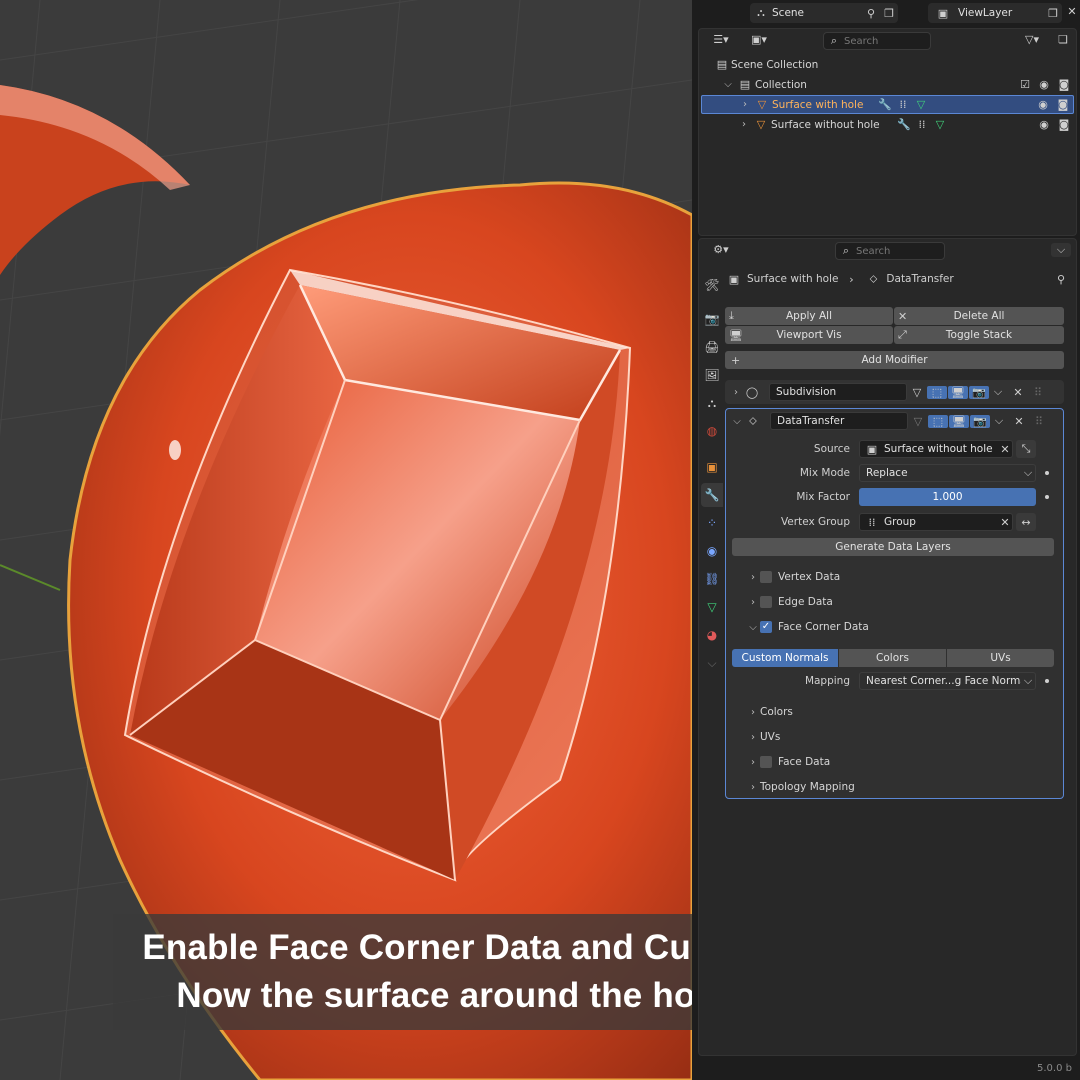 The width and height of the screenshot is (1080, 1080). What do you see at coordinates (807, 627) in the screenshot?
I see `face-corner-data-subpanel: ⌵ ✓ Face Corner Data` at bounding box center [807, 627].